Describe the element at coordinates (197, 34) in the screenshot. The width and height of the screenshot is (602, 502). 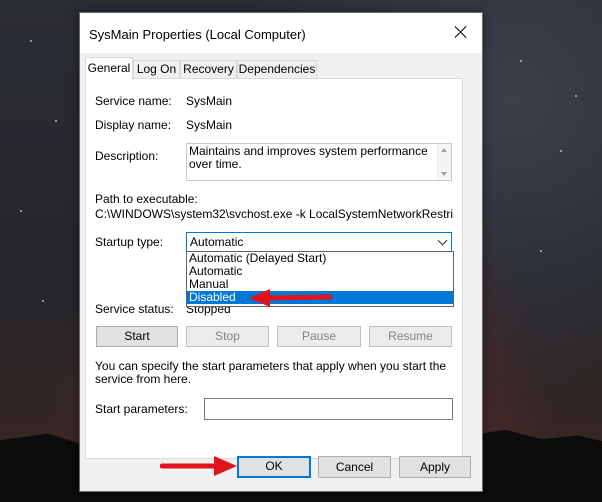
I see `window-title: SysMain Properties (Local Computer)` at that location.